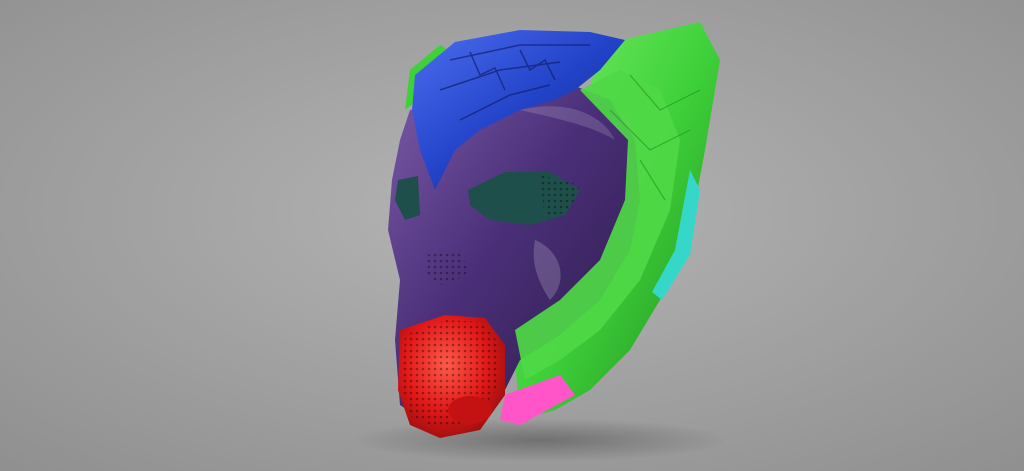  Describe the element at coordinates (540, 440) in the screenshot. I see `ground-shadow` at that location.